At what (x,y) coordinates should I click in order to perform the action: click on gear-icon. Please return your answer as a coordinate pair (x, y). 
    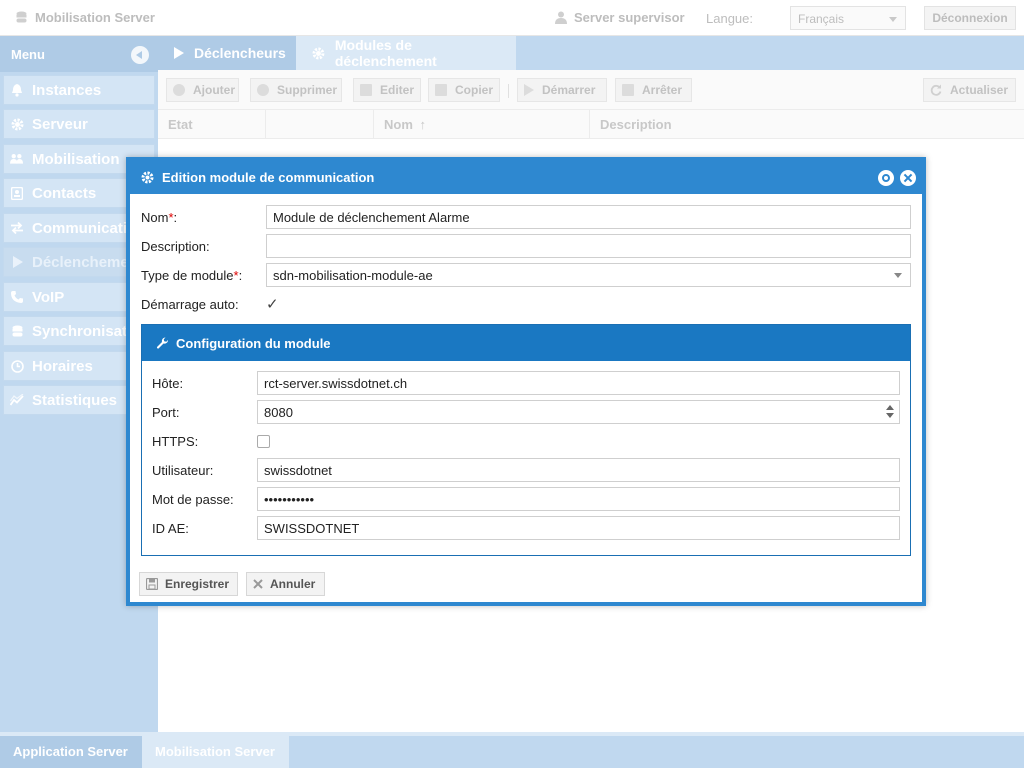
    Looking at the image, I should click on (147, 177).